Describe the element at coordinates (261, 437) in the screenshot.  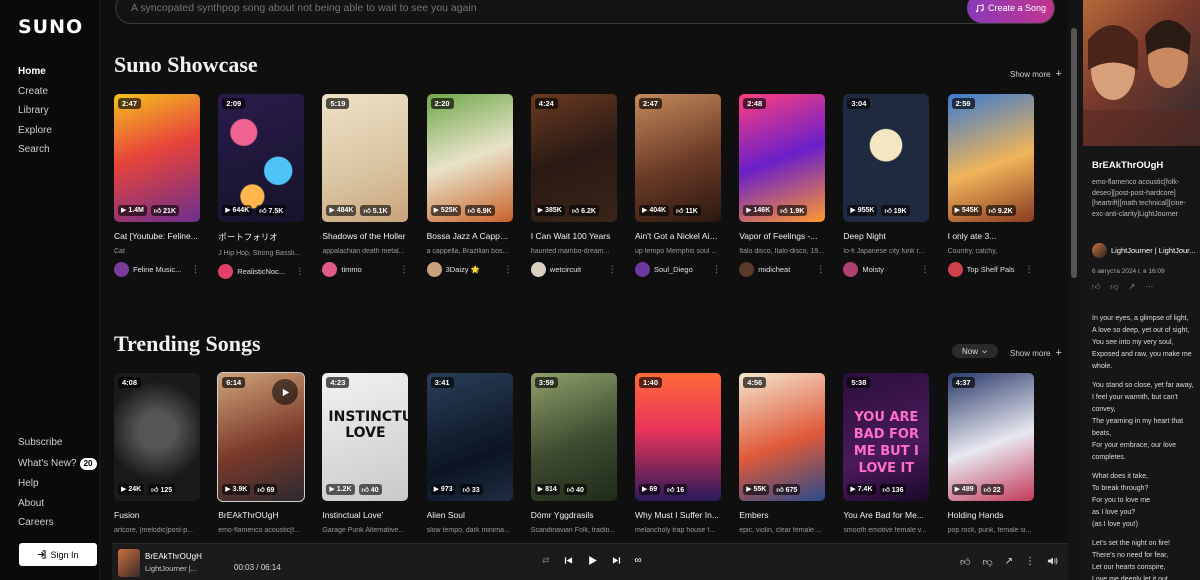
I see `song-cover: 6:14 ▶ 3.9K 👍︎ 69` at that location.